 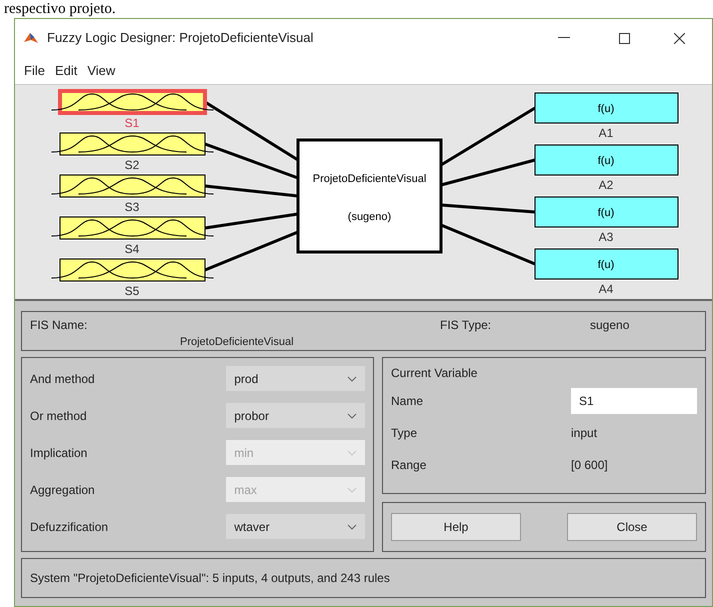 I want to click on method-label: And method, so click(x=63, y=379).